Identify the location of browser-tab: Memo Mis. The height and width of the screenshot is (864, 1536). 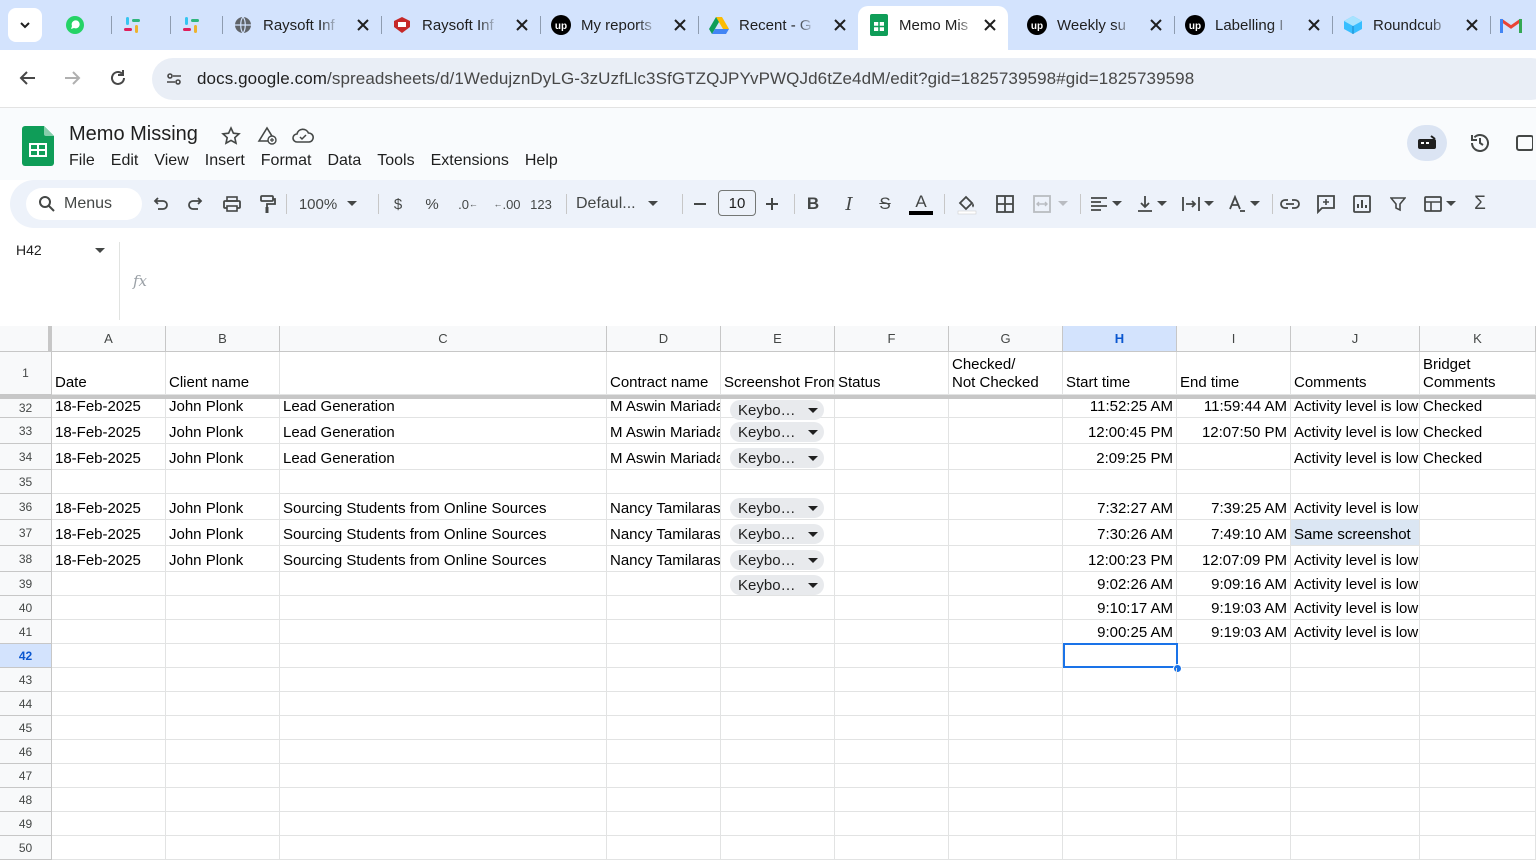
(933, 28).